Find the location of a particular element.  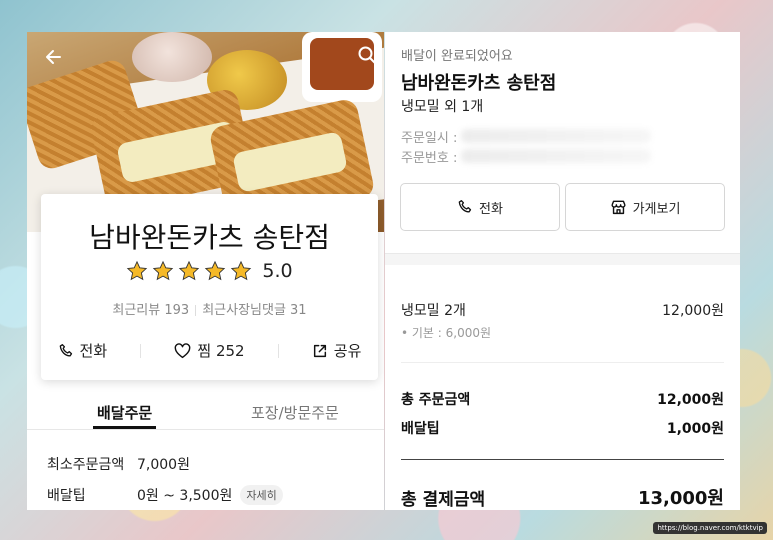

total-label: 총 결제금액 is located at coordinates (443, 499).